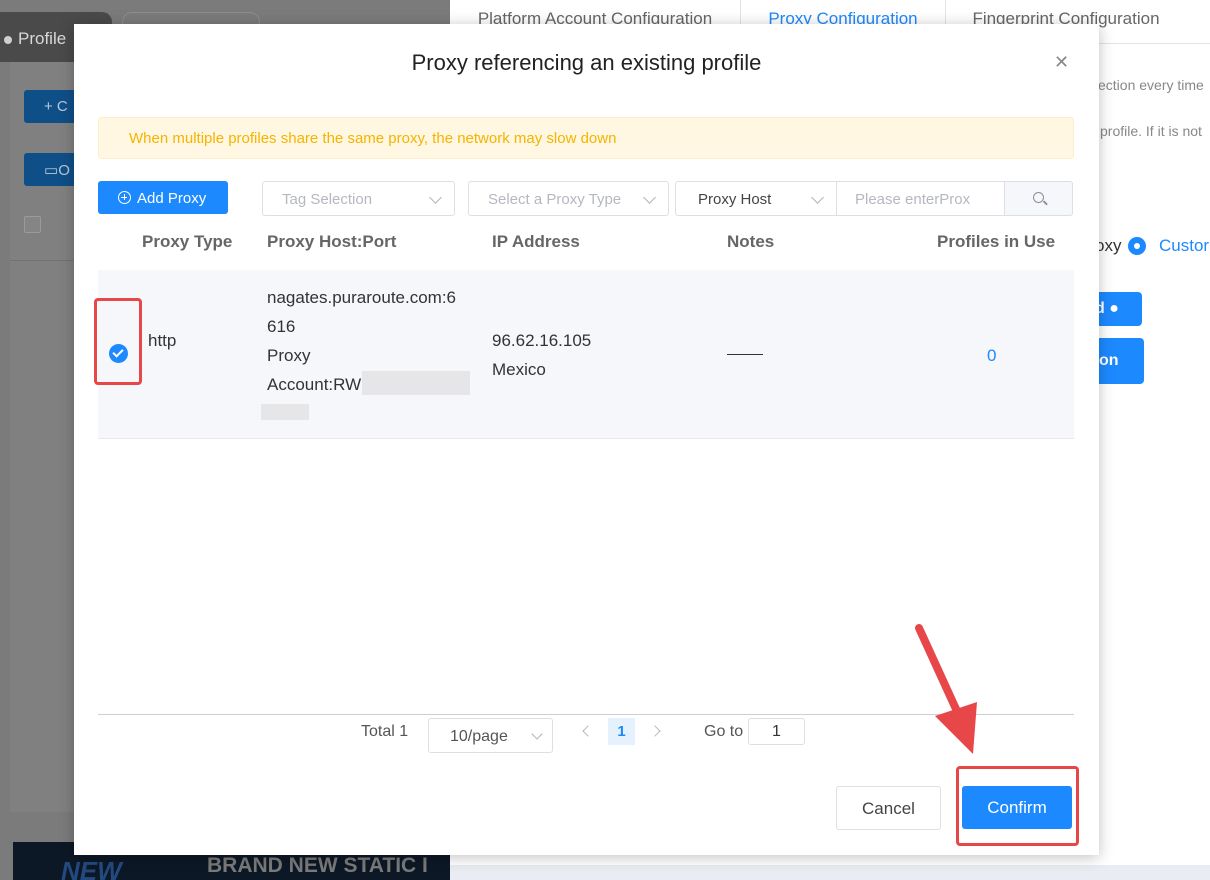 This screenshot has height=880, width=1210. Describe the element at coordinates (735, 199) in the screenshot. I see `search-field-label: Proxy Host` at that location.